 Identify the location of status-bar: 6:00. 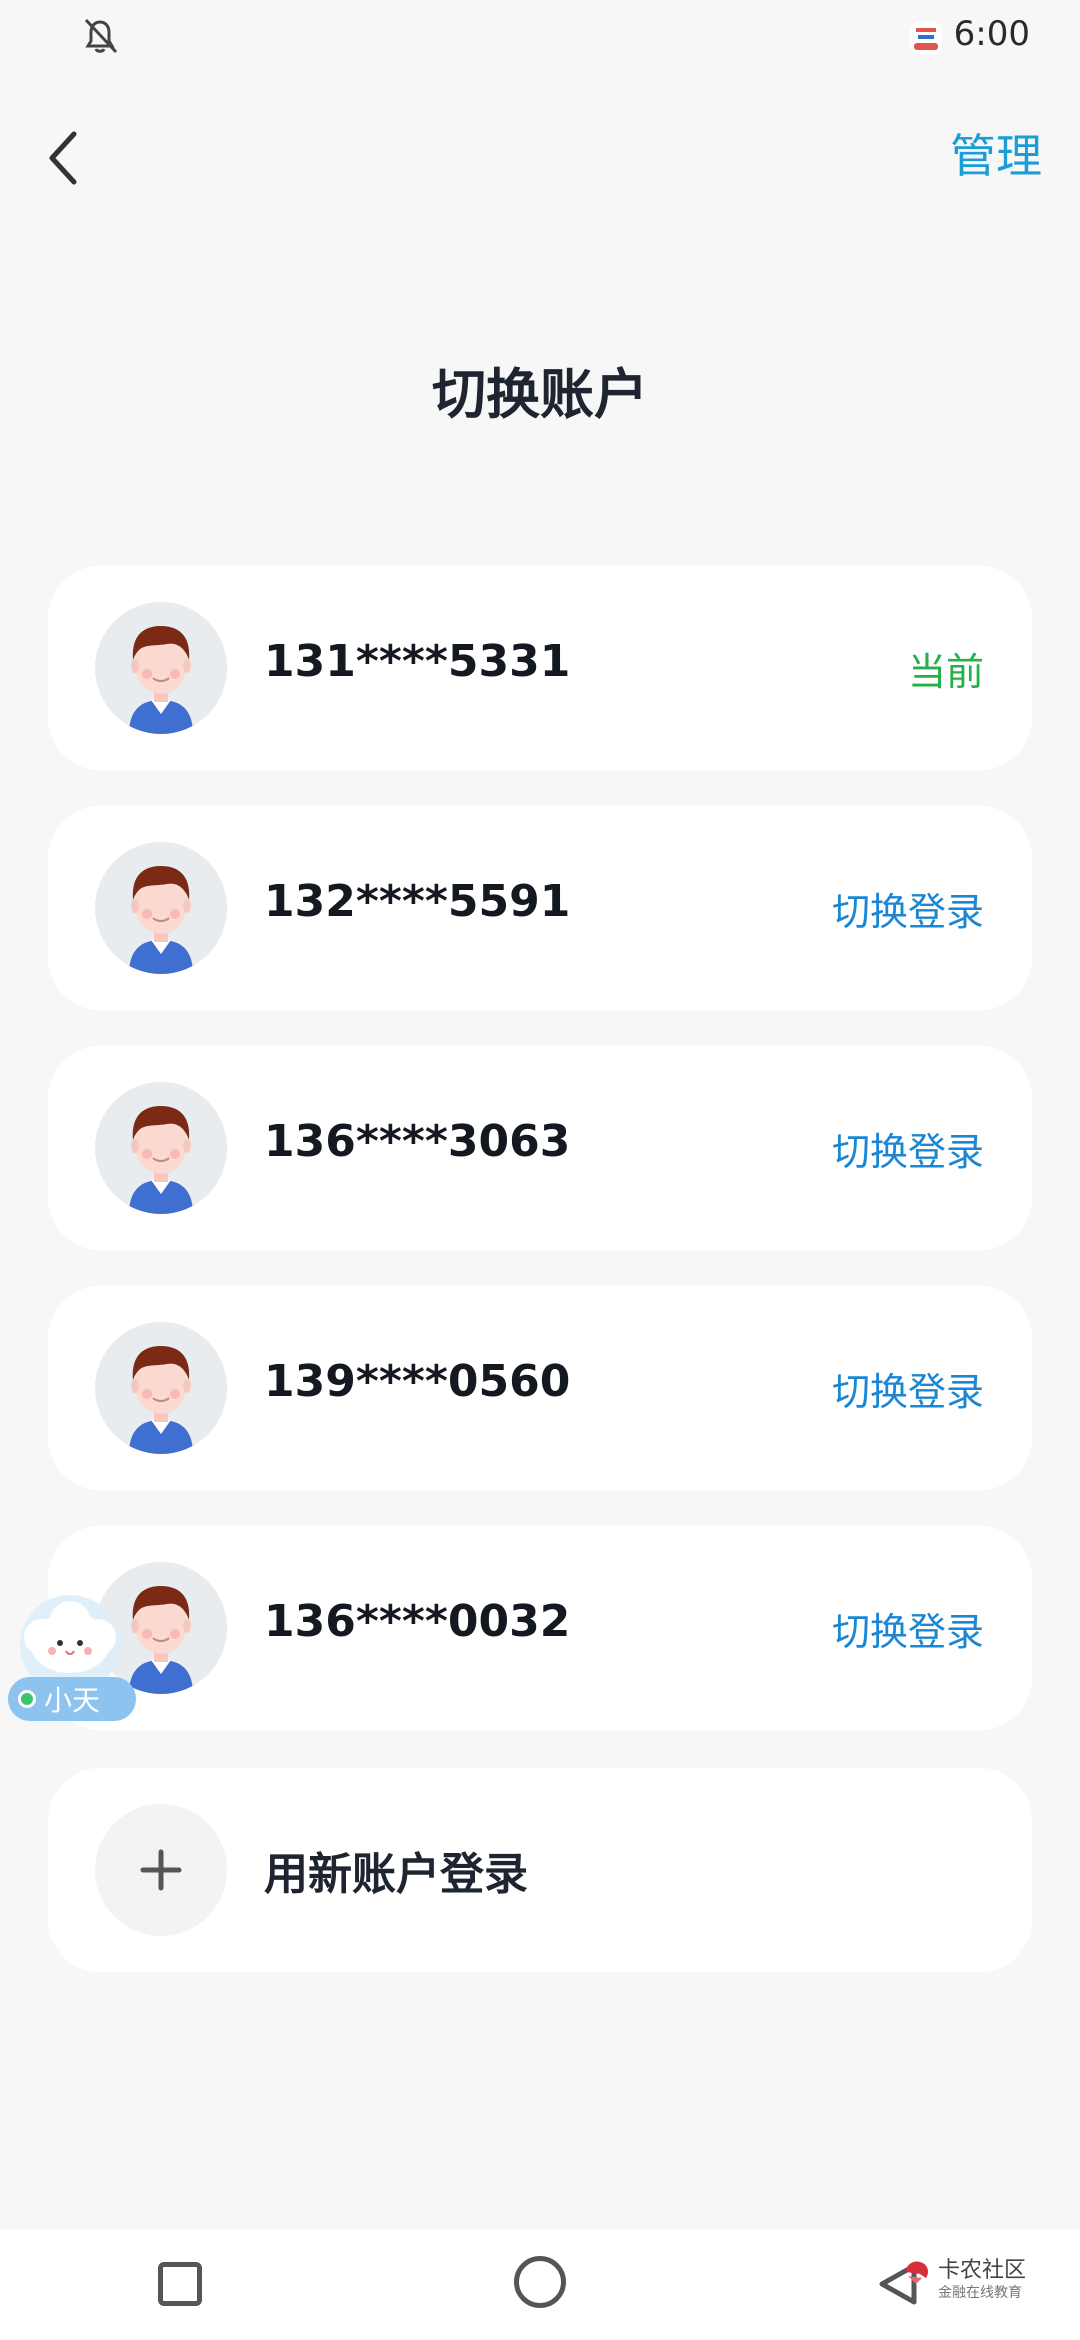
(540, 40).